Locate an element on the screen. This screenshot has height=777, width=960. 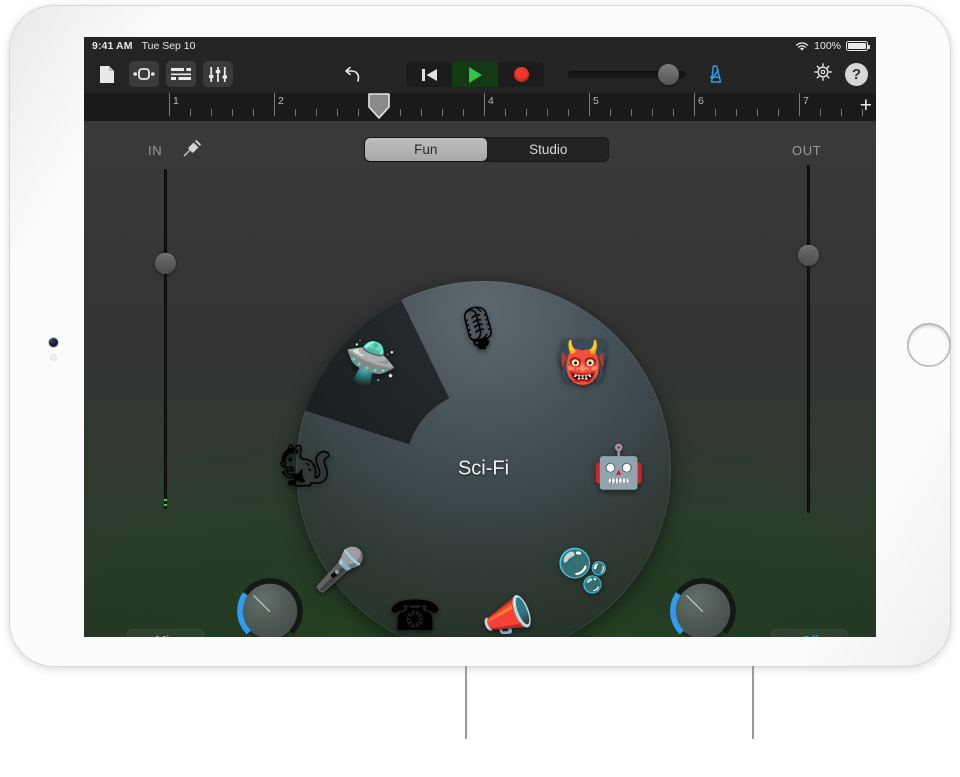
chipmunk-icon: 🐿 is located at coordinates (305, 465).